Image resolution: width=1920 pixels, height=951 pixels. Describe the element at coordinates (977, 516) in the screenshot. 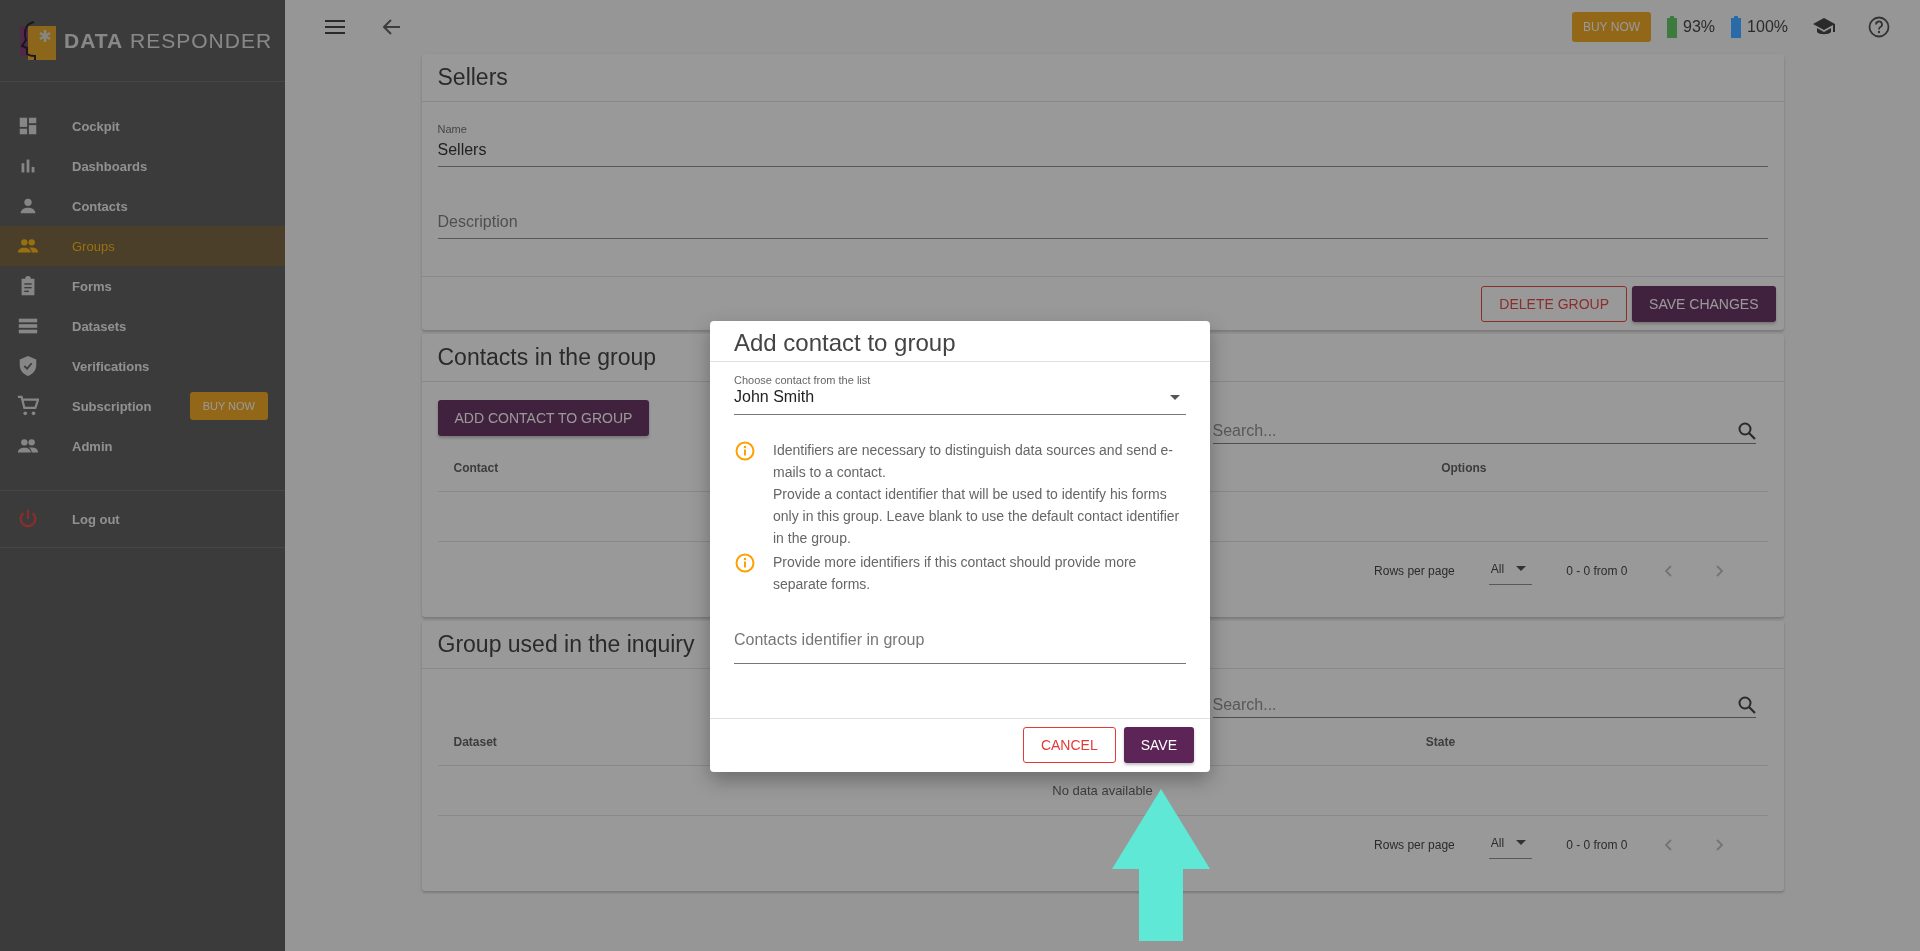

I see `note-text: Provide a contact identifier that will be used to identify his forms only in this group. Leave blank to use the default contact identifier in the group.` at that location.